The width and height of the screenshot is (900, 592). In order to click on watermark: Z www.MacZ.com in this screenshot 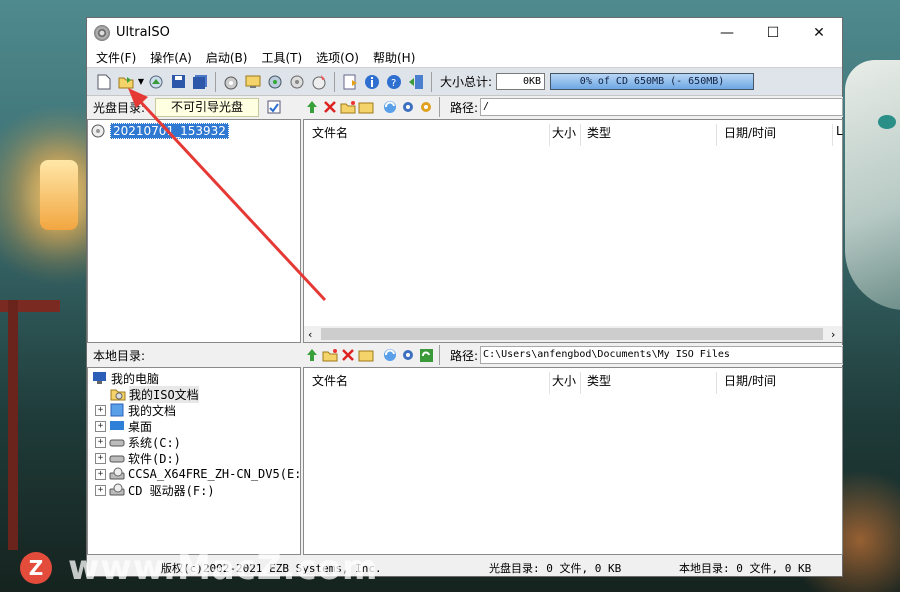, I will do `click(199, 568)`.